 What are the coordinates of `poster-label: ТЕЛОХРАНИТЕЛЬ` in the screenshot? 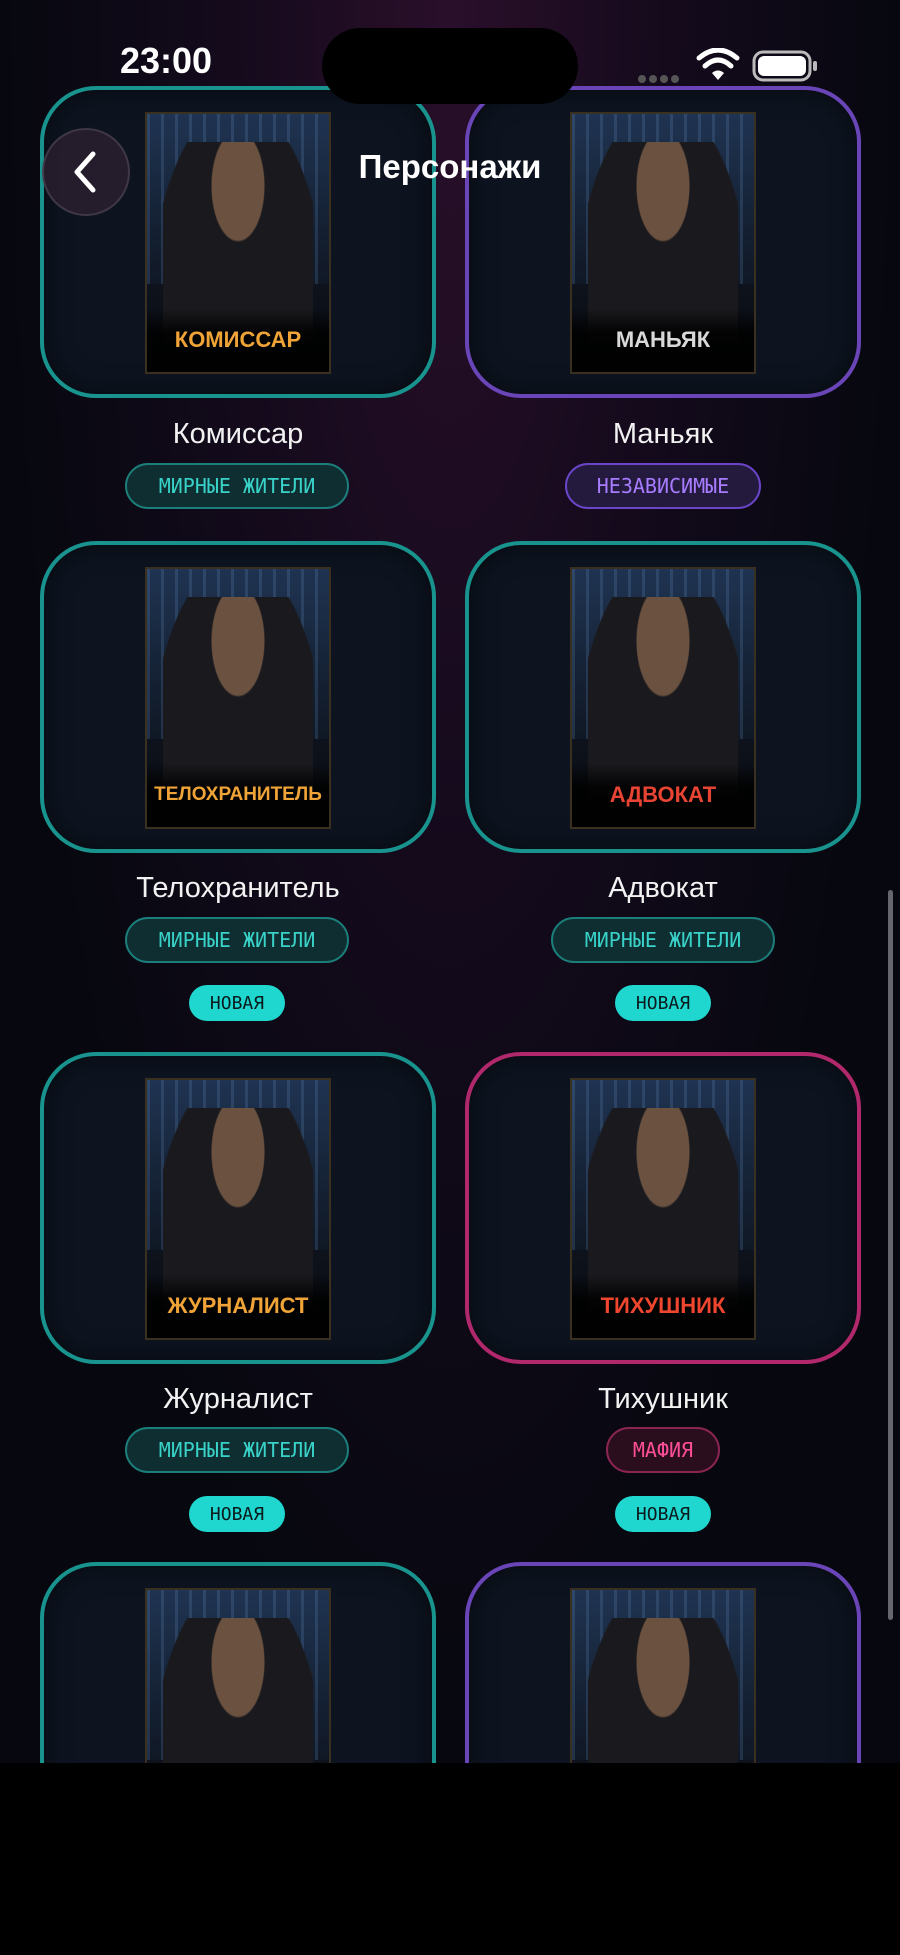 It's located at (238, 794).